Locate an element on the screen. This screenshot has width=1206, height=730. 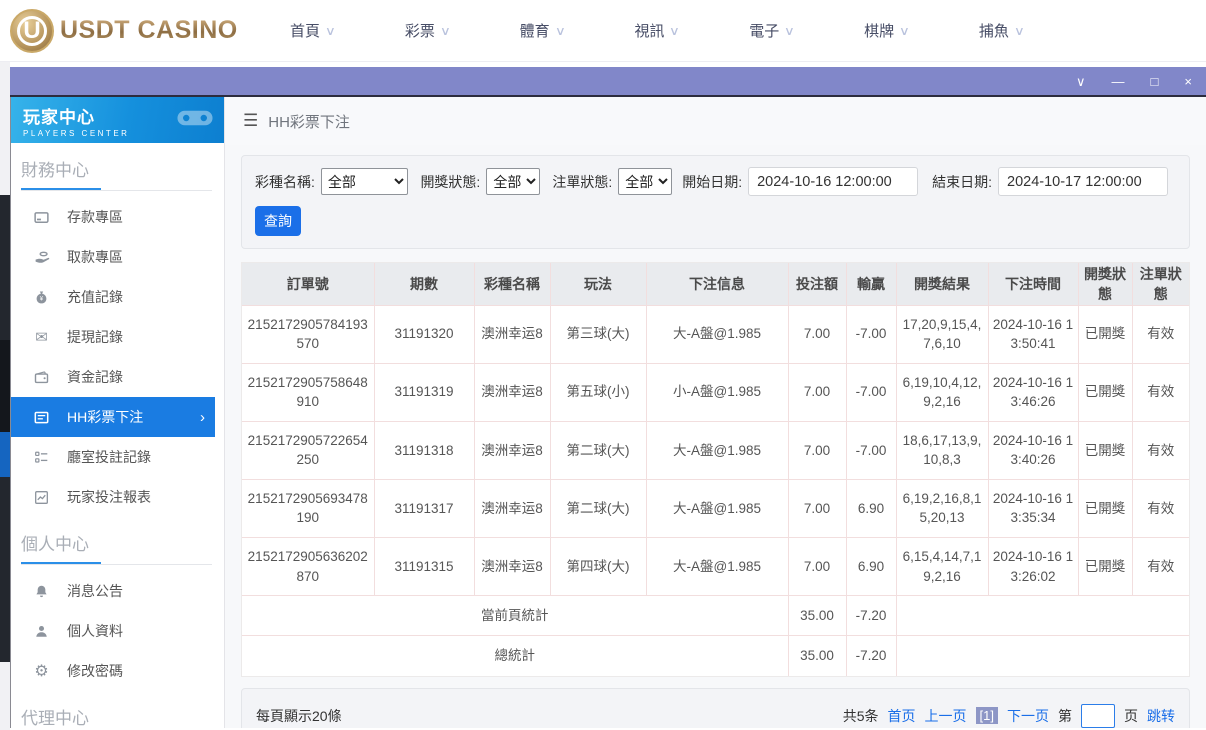
site-logo: U USDT CASINO is located at coordinates (125, 30).